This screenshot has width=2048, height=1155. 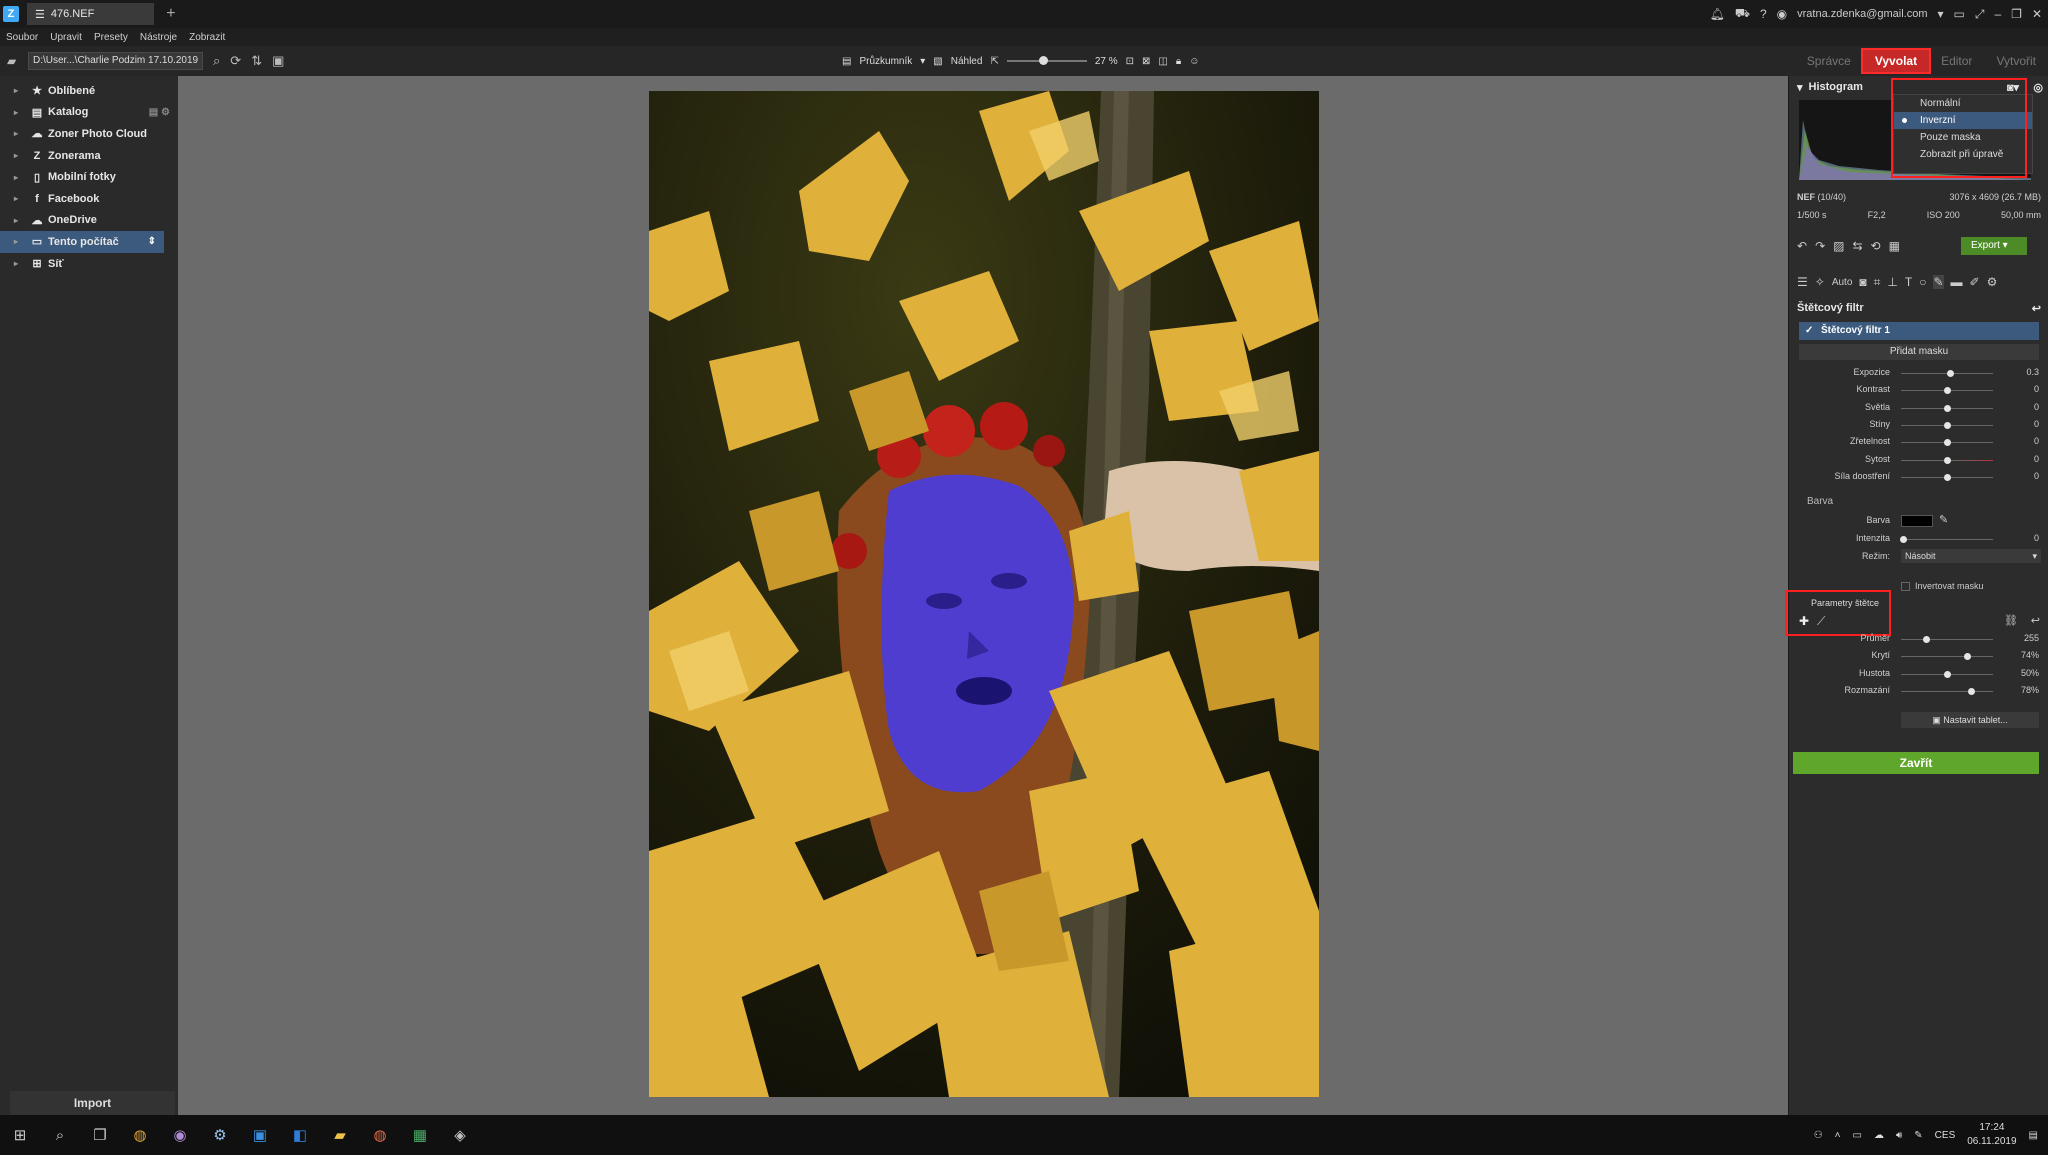 I want to click on screen-icon: ▭, so click(x=1959, y=14).